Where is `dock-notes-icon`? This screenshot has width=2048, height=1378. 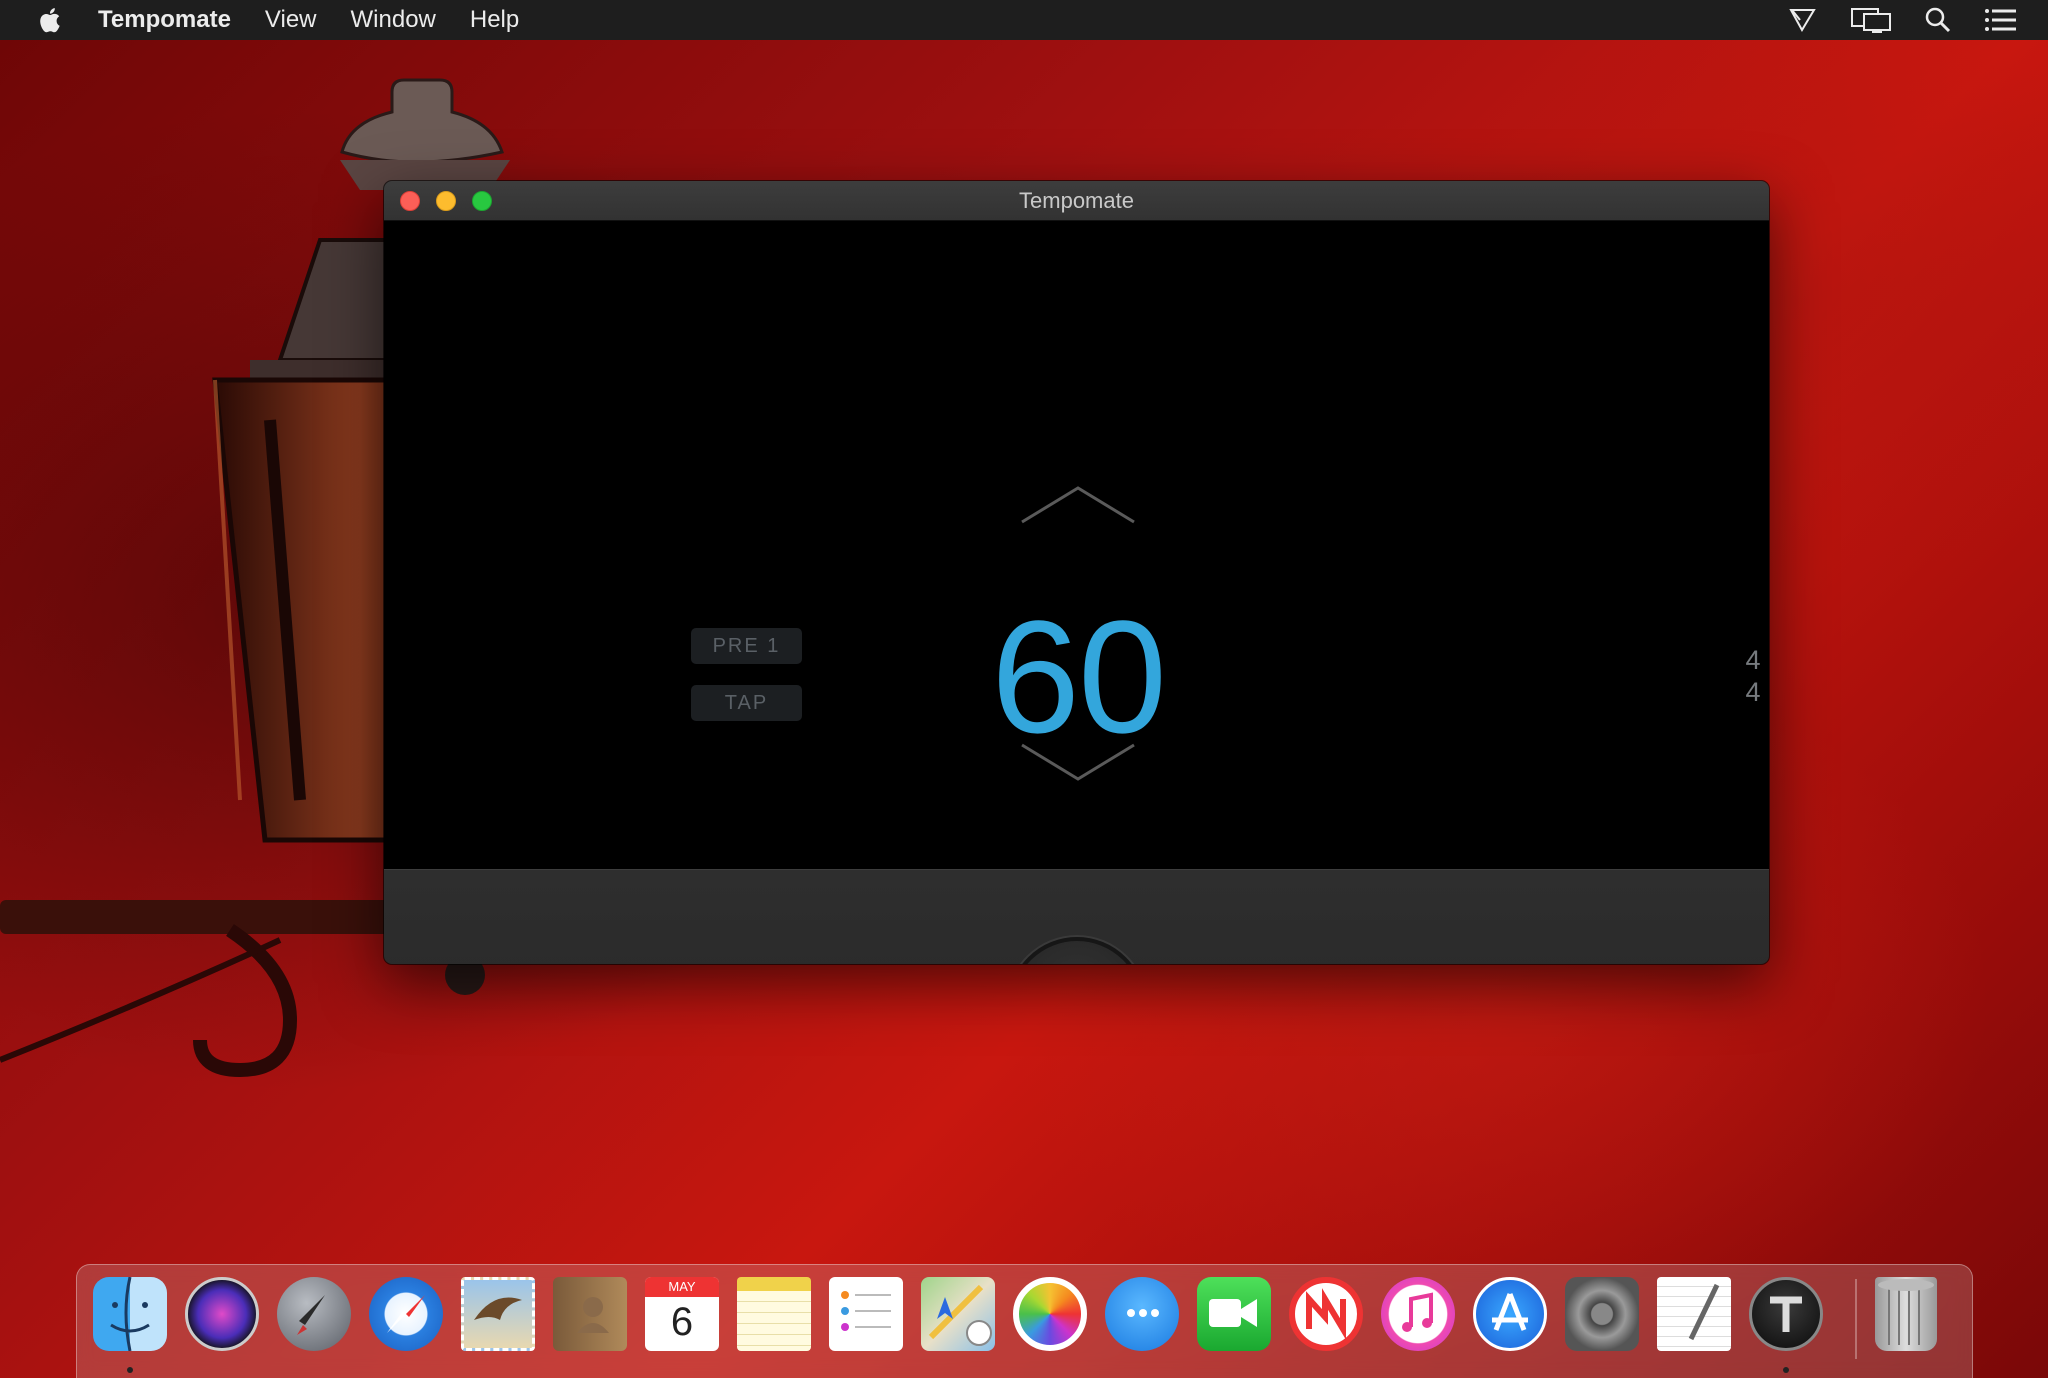
dock-notes-icon is located at coordinates (774, 1314).